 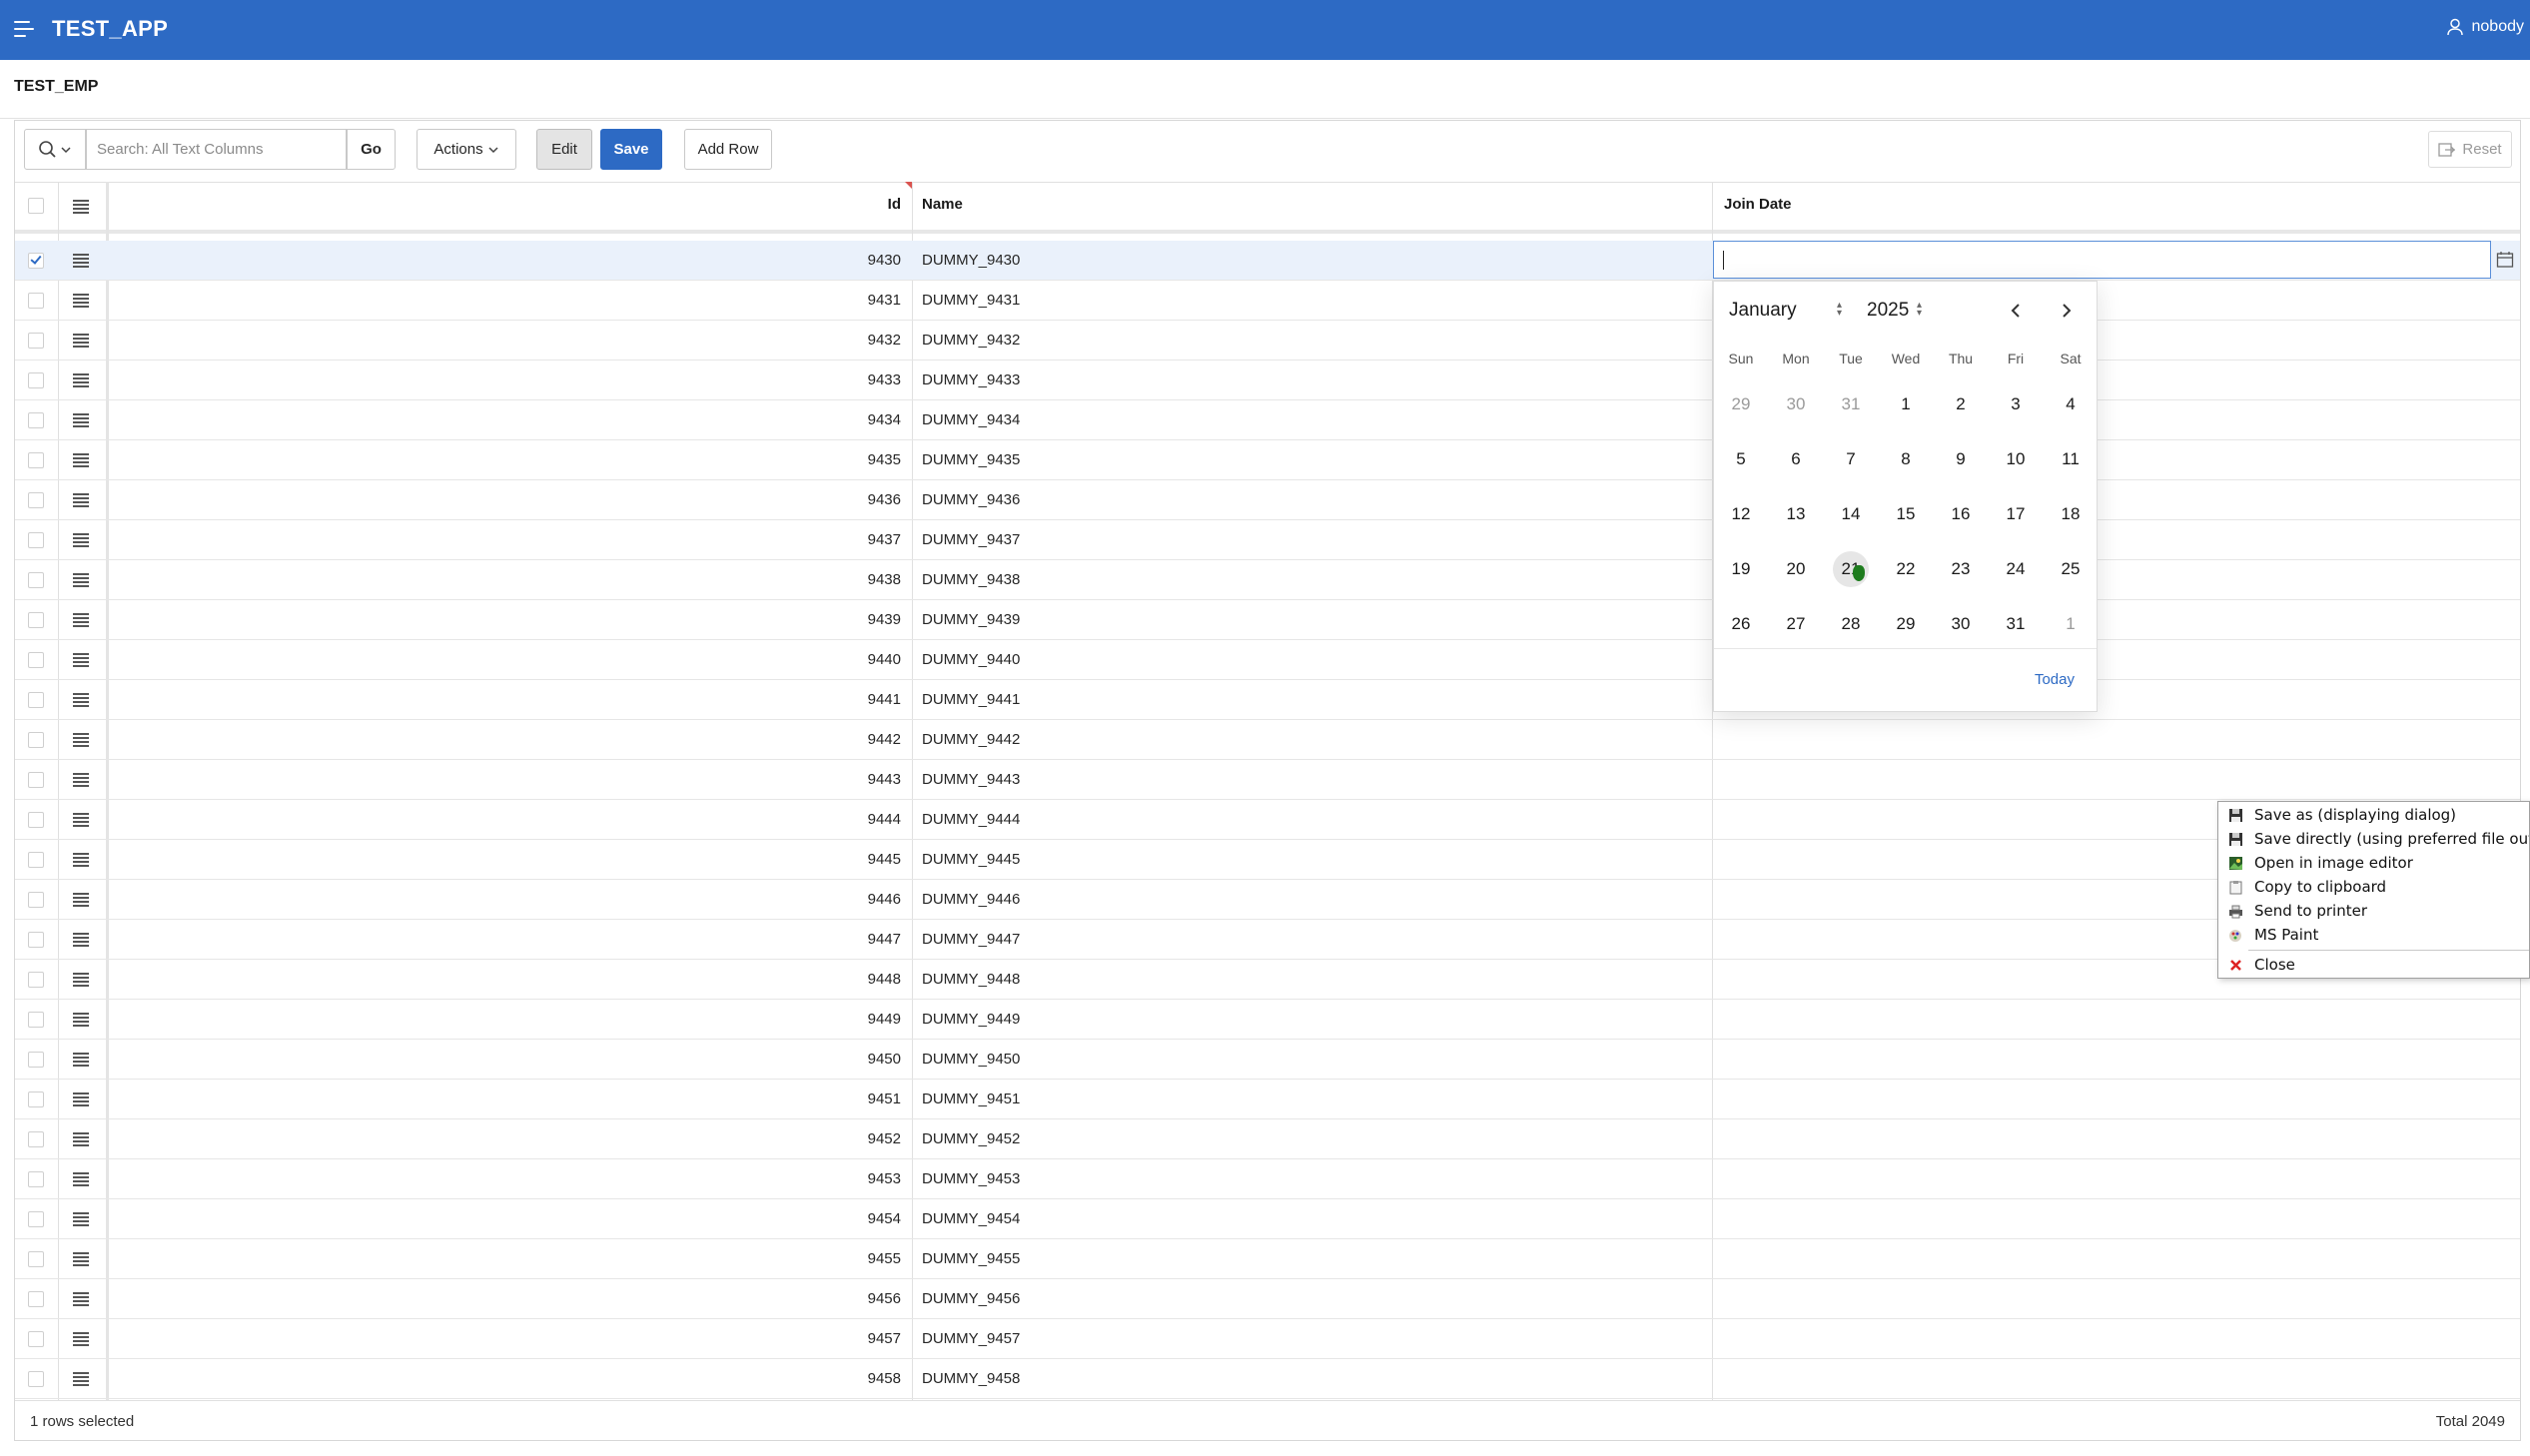 What do you see at coordinates (1796, 569) in the screenshot?
I see `day-cell: 20` at bounding box center [1796, 569].